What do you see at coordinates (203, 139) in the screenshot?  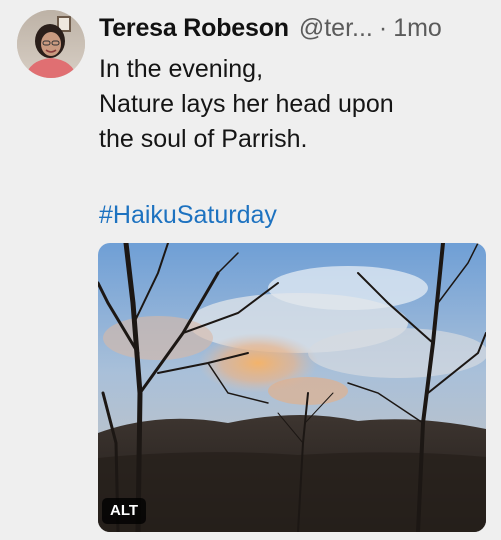 I see `tweet-line: the soul of Parrish.` at bounding box center [203, 139].